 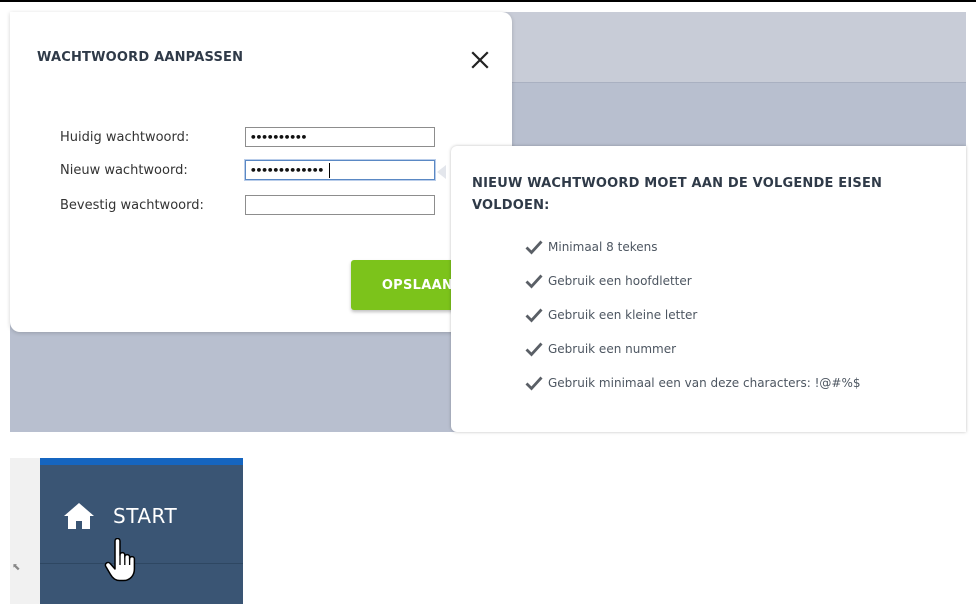 I want to click on current-password-label: Huidig wachtwoord:, so click(x=125, y=137).